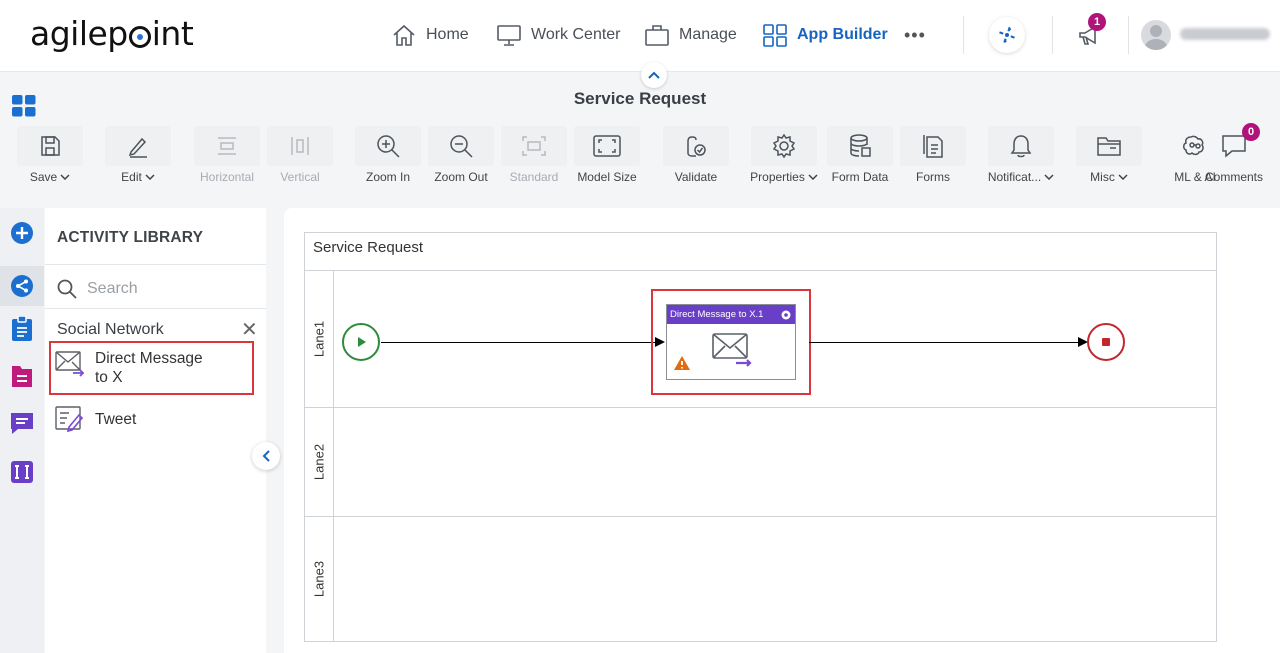  I want to click on end-event, so click(1106, 342).